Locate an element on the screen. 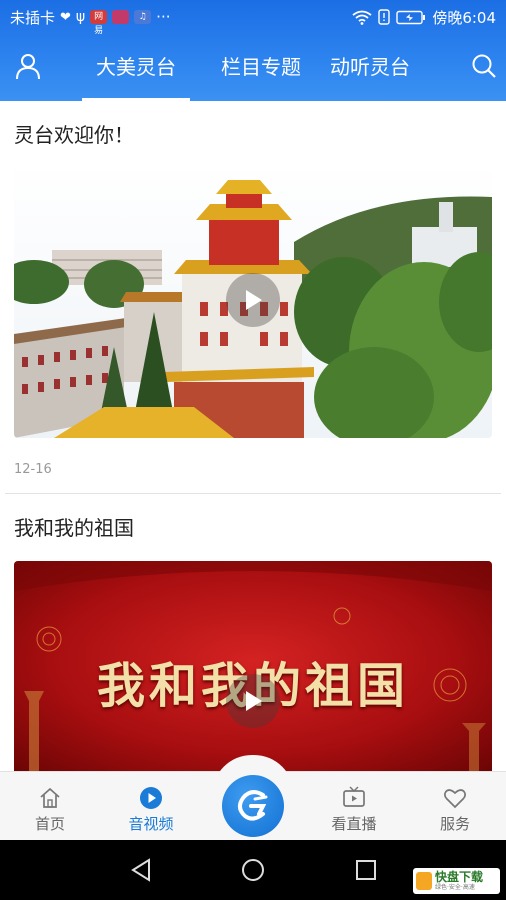 The height and width of the screenshot is (900, 506). play-circle-icon is located at coordinates (151, 798).